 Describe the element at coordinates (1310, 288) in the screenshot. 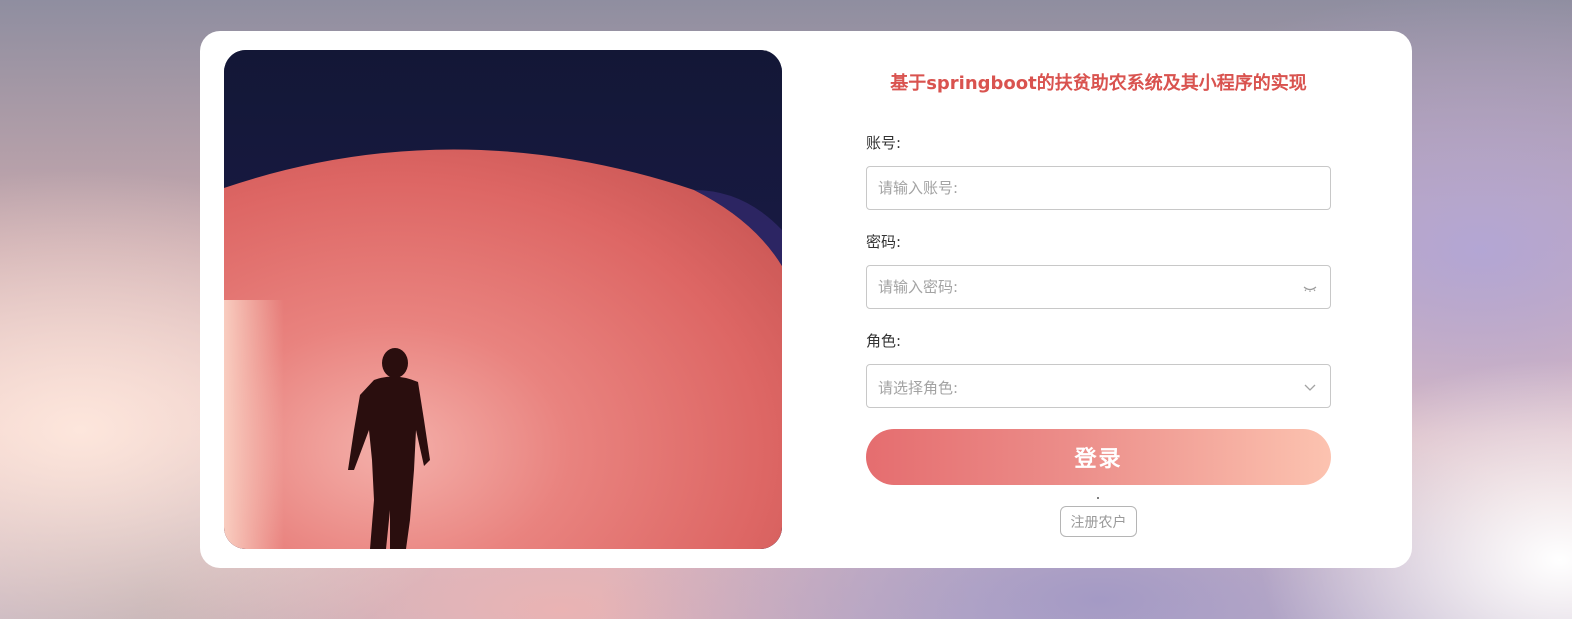

I see `eye-closed-icon` at that location.